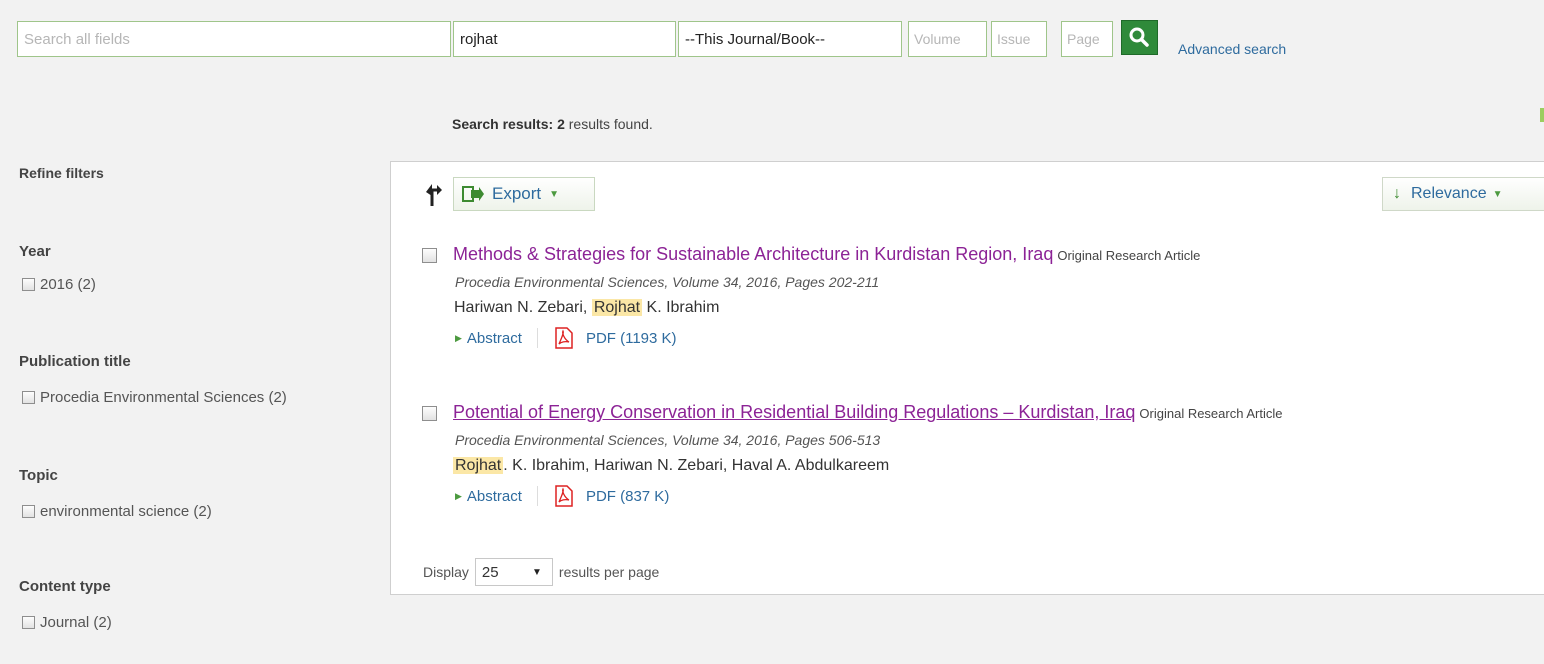 Image resolution: width=1544 pixels, height=664 pixels. What do you see at coordinates (1087, 39) in the screenshot?
I see `page-input: Page` at bounding box center [1087, 39].